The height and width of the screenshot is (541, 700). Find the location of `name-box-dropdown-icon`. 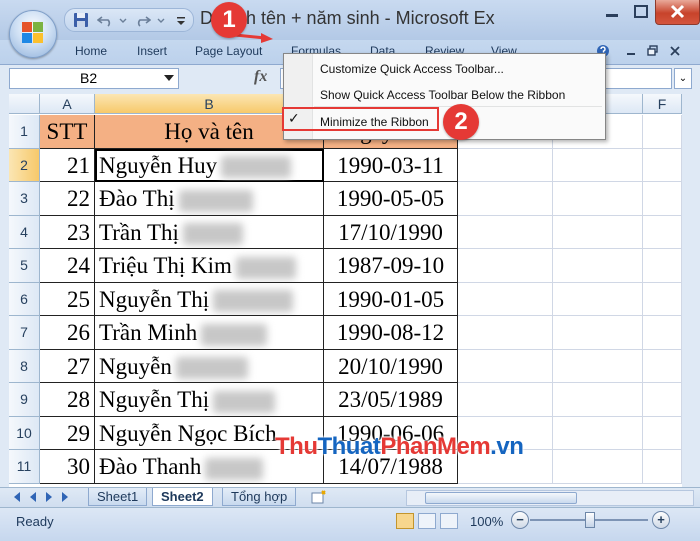

name-box-dropdown-icon is located at coordinates (169, 78).